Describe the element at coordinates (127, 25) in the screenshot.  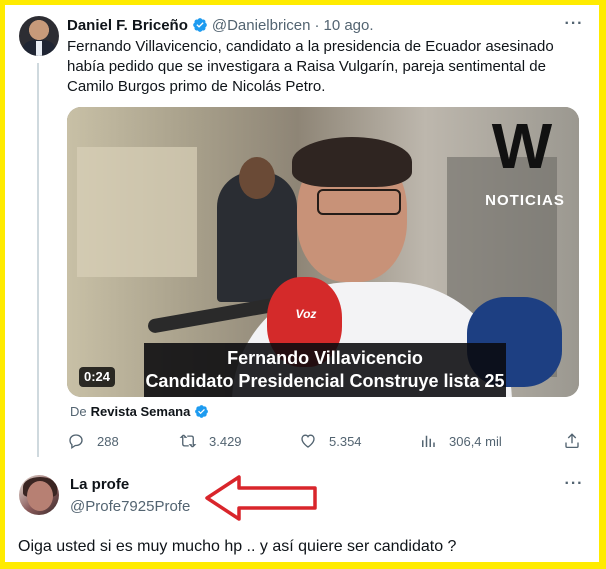
I see `author-name: Daniel F. Briceño` at that location.